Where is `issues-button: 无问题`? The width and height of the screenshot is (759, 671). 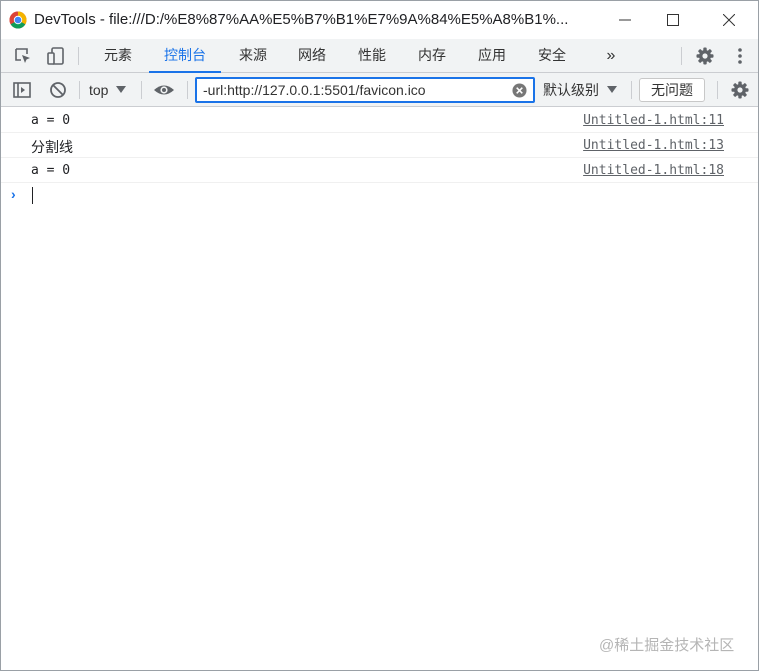 issues-button: 无问题 is located at coordinates (672, 90).